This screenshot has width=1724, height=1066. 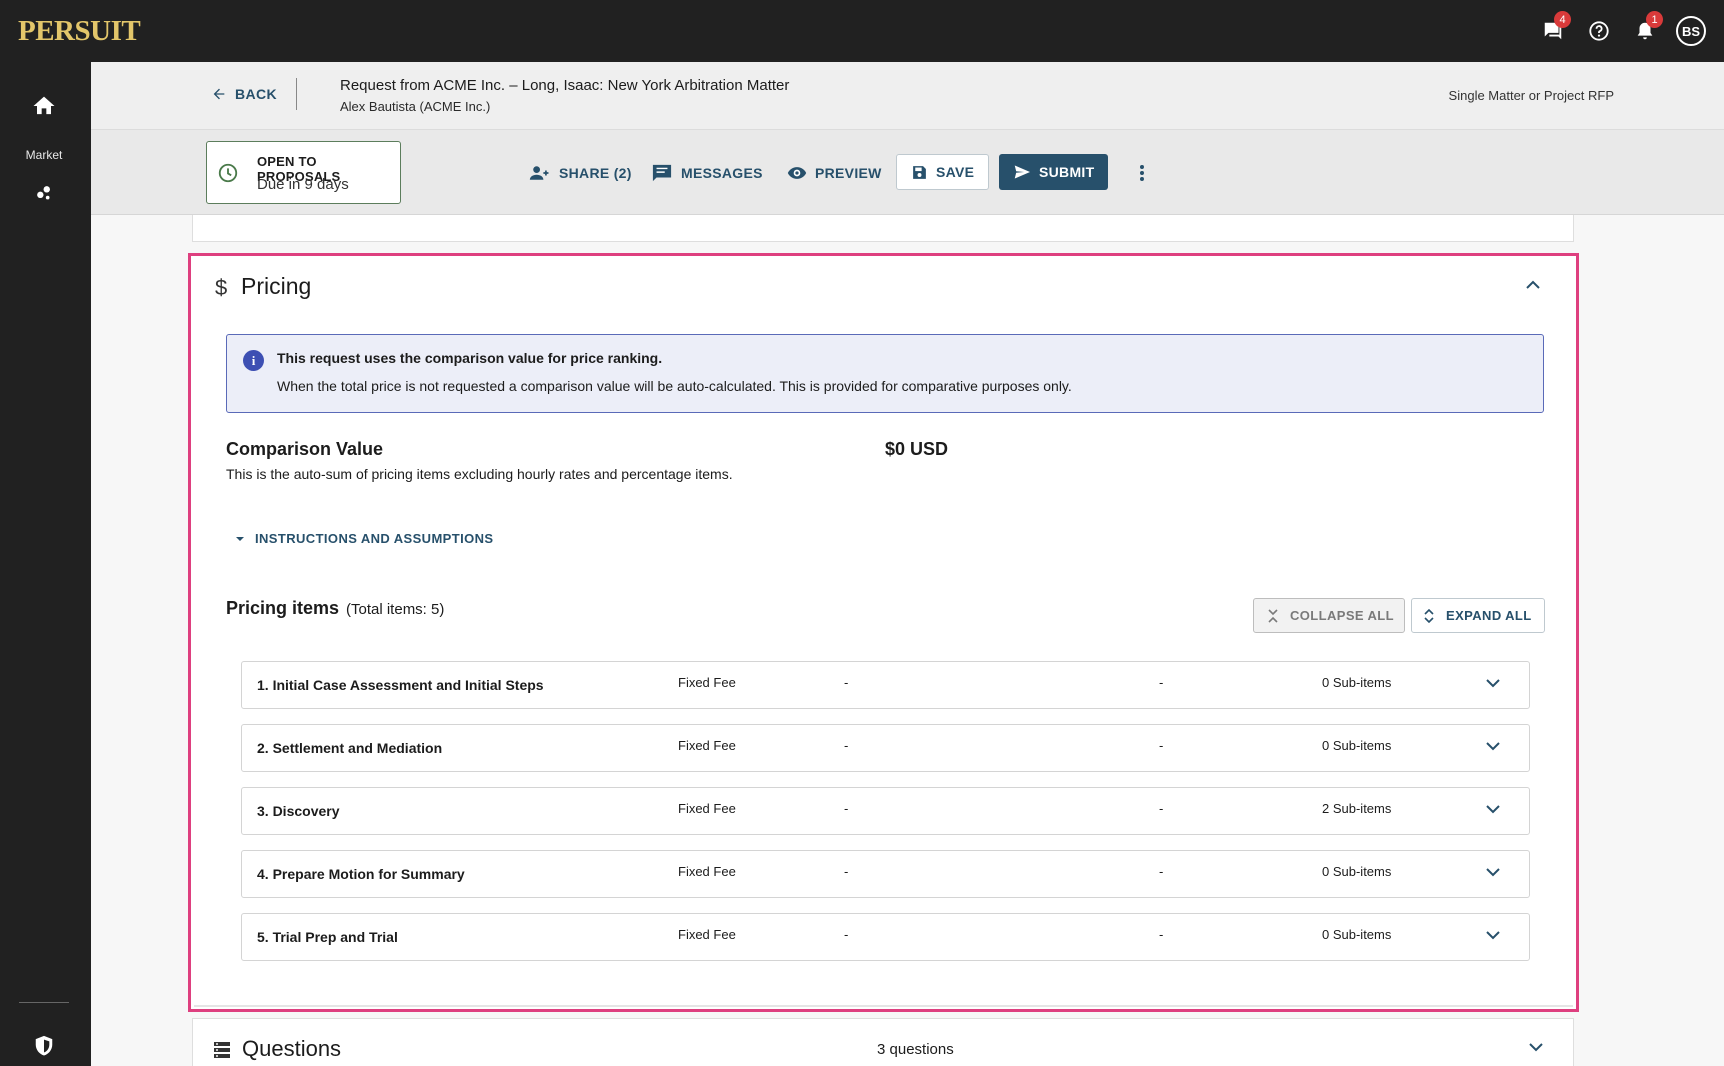 What do you see at coordinates (1654, 19) in the screenshot?
I see `notifications-badge: 1` at bounding box center [1654, 19].